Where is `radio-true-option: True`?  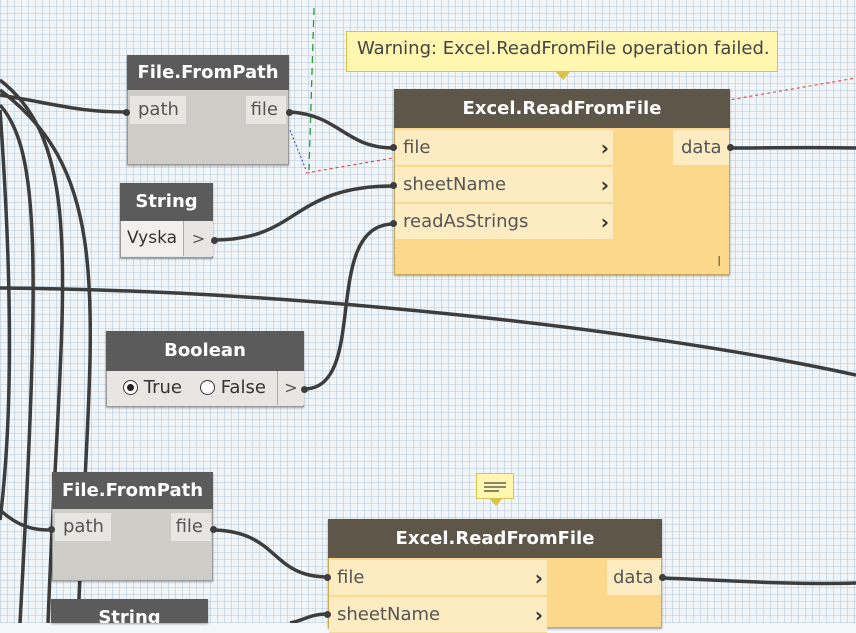
radio-true-option: True is located at coordinates (152, 387).